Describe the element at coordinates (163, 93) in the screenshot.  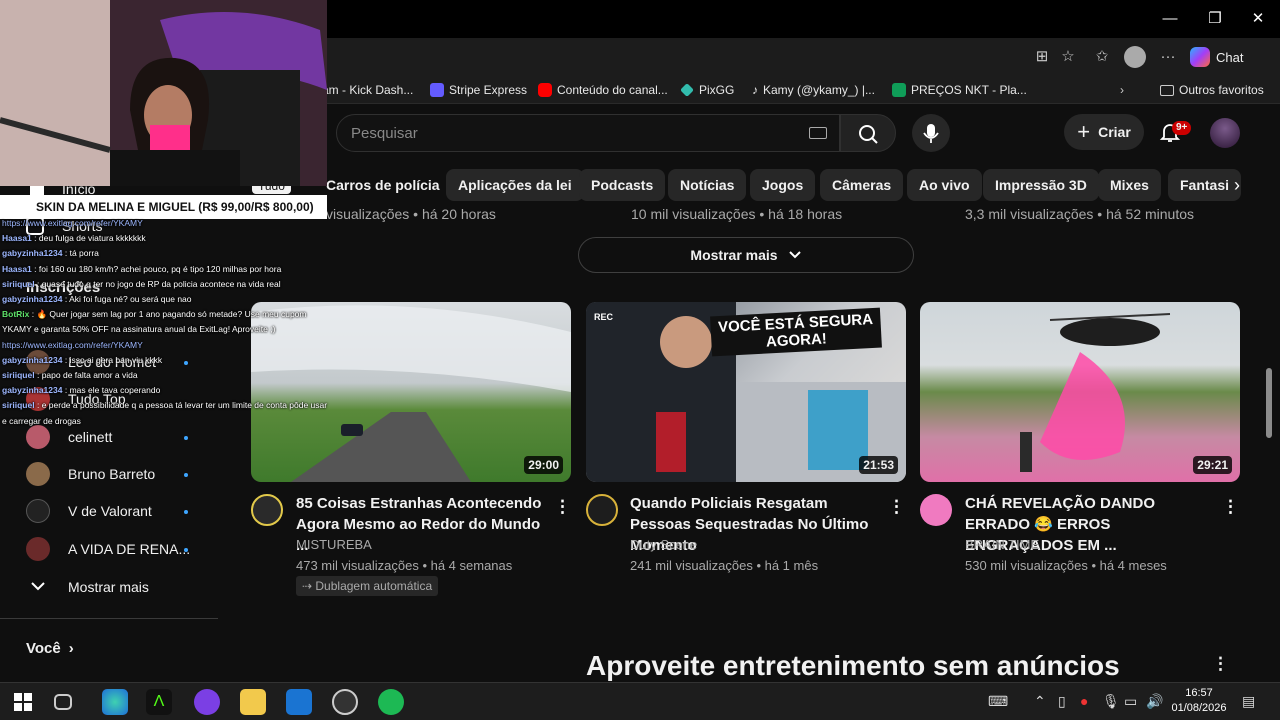
I see `streamer-webcam` at that location.